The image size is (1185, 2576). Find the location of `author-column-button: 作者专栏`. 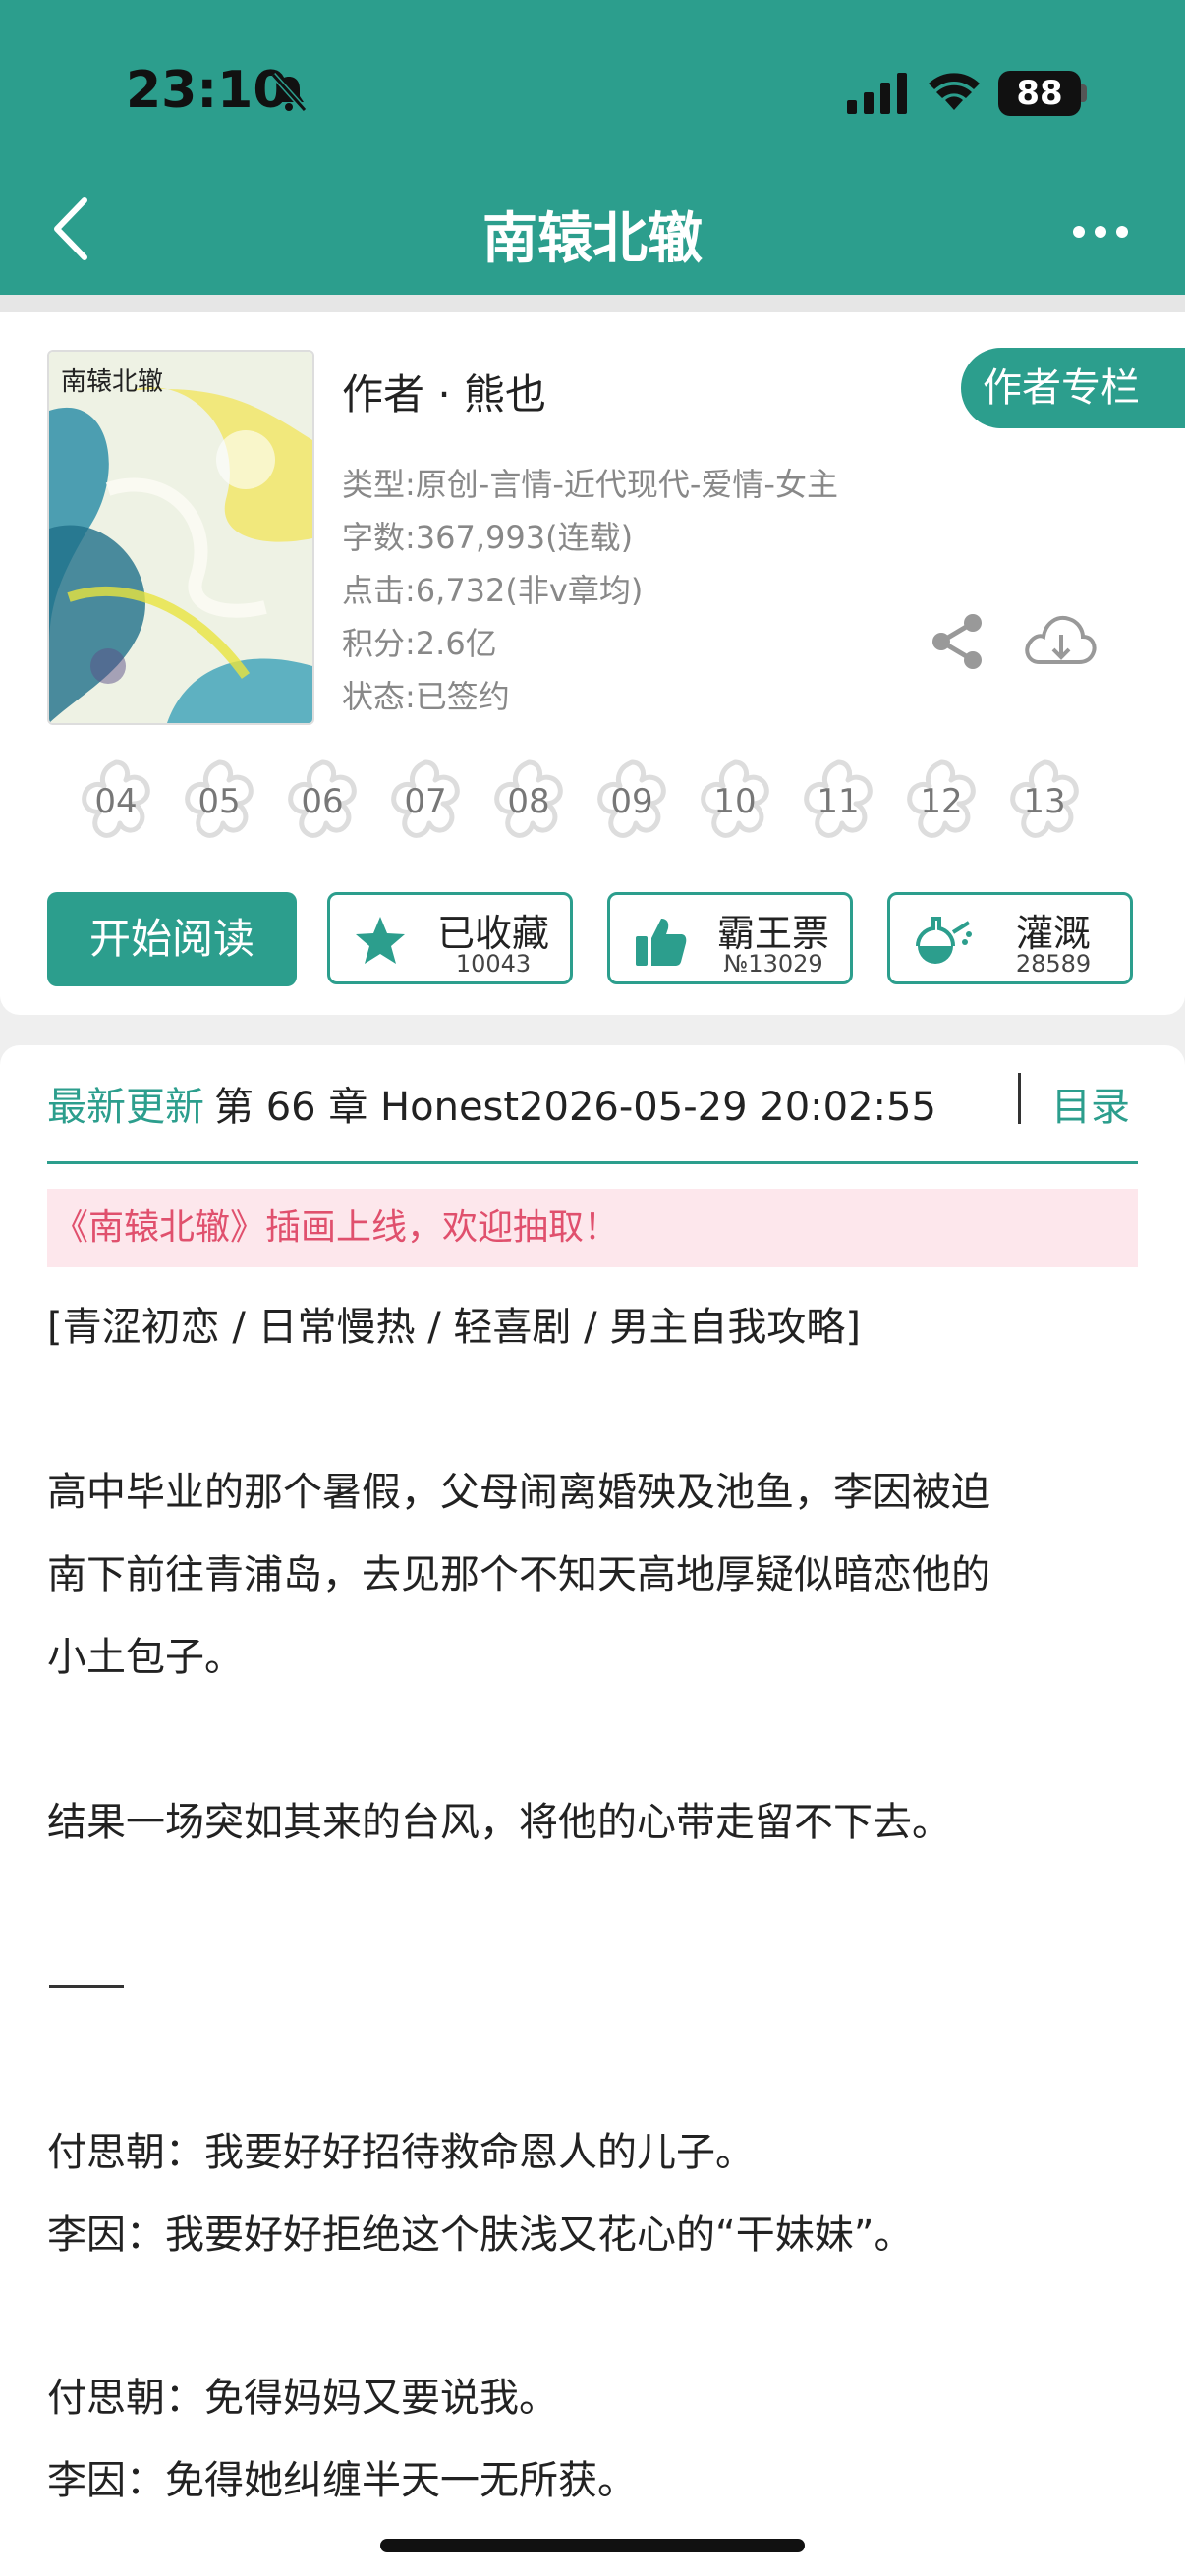

author-column-button: 作者专栏 is located at coordinates (1073, 388).